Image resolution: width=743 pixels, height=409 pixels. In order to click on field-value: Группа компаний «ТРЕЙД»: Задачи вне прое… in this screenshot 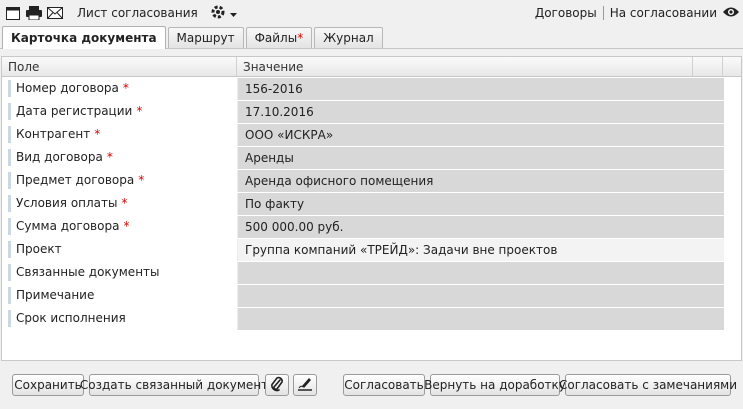, I will do `click(401, 250)`.